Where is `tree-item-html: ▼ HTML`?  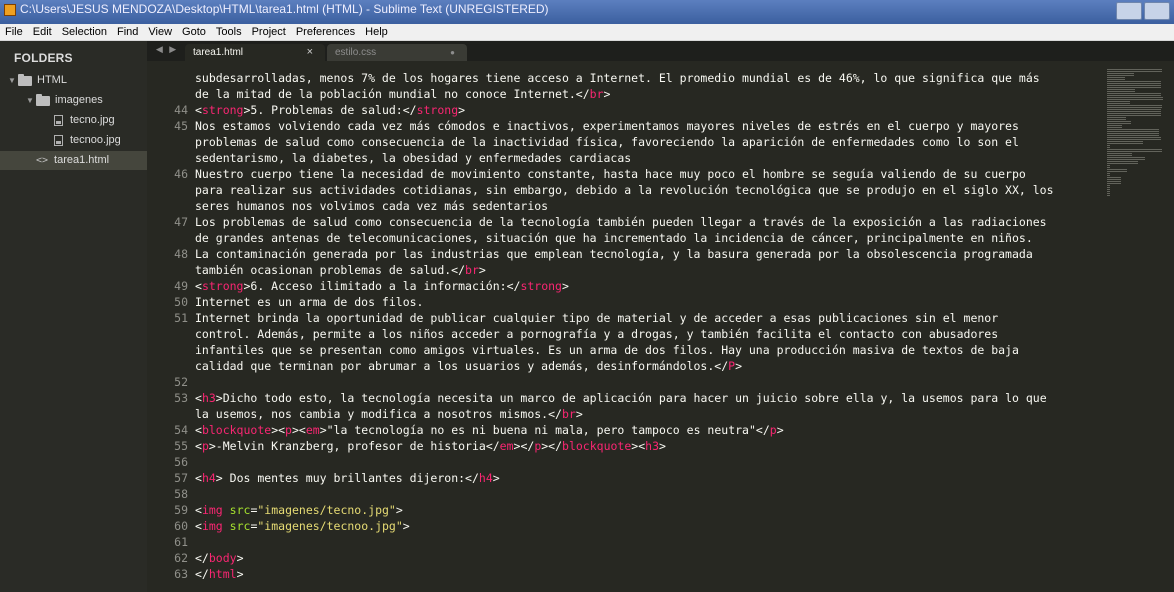 tree-item-html: ▼ HTML is located at coordinates (37, 80).